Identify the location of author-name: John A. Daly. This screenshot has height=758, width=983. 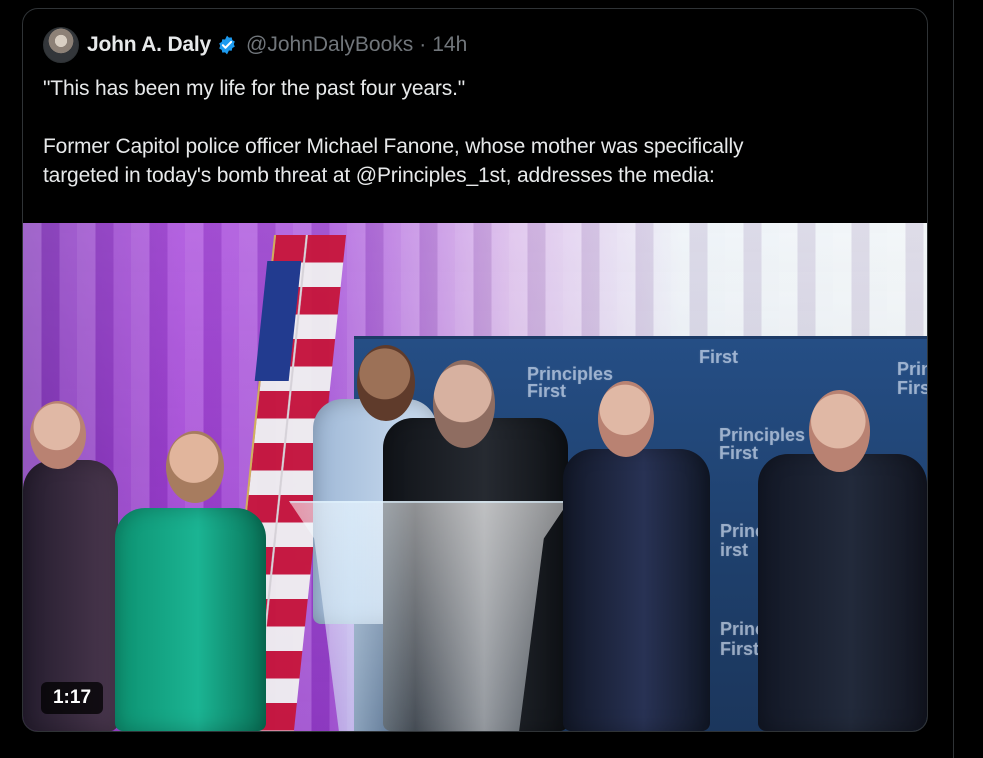
(149, 45).